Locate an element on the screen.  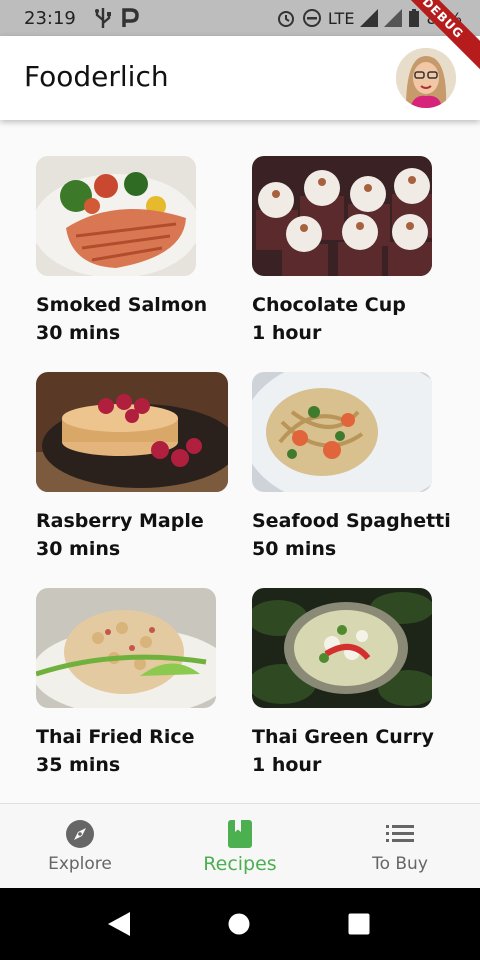
usb-icon is located at coordinates (103, 18).